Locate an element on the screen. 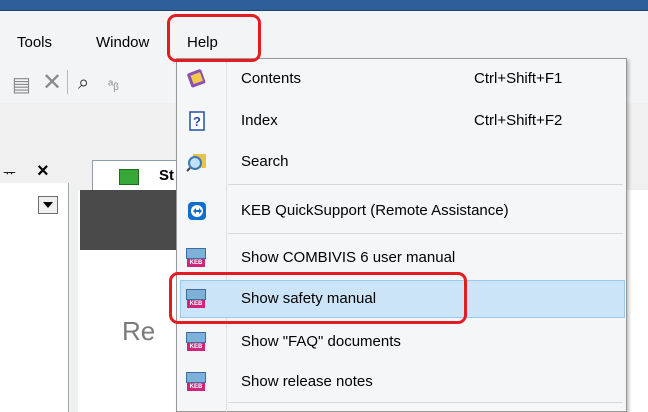 This screenshot has width=648, height=412. menu-item-index: ? Index Ctrl+Shift+F2 is located at coordinates (402, 121).